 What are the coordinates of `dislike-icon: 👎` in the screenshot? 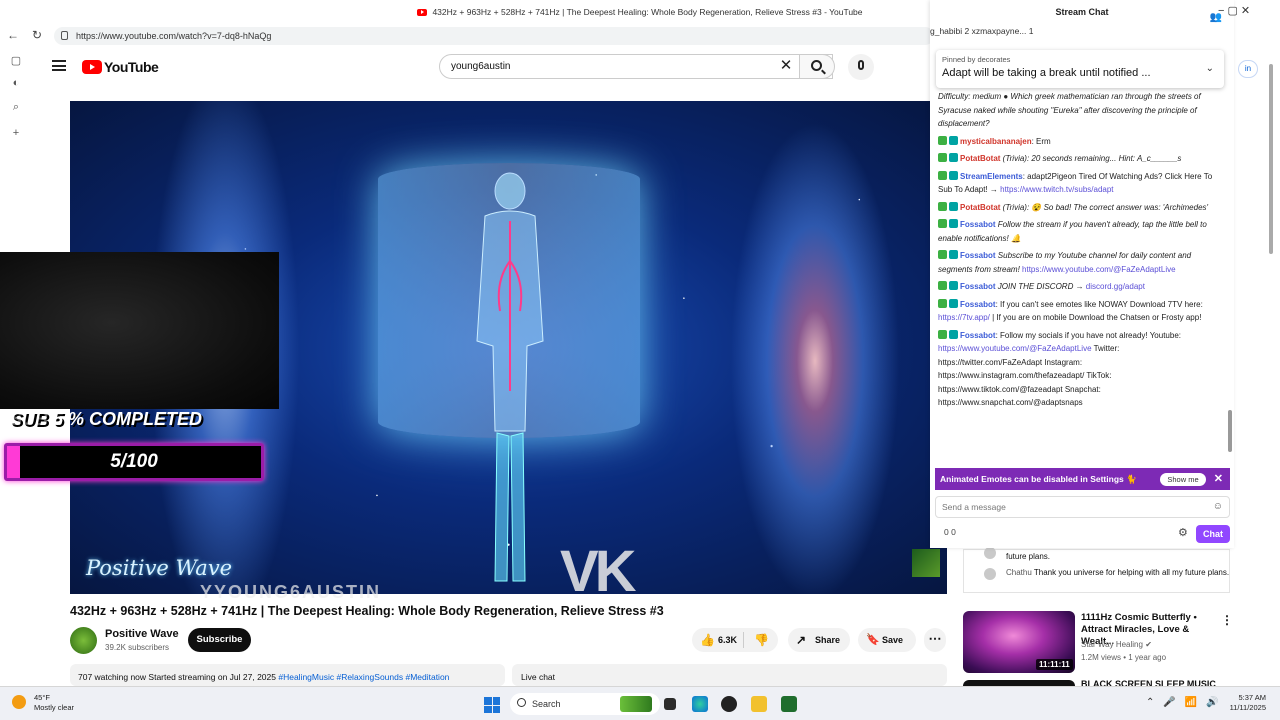 It's located at (761, 640).